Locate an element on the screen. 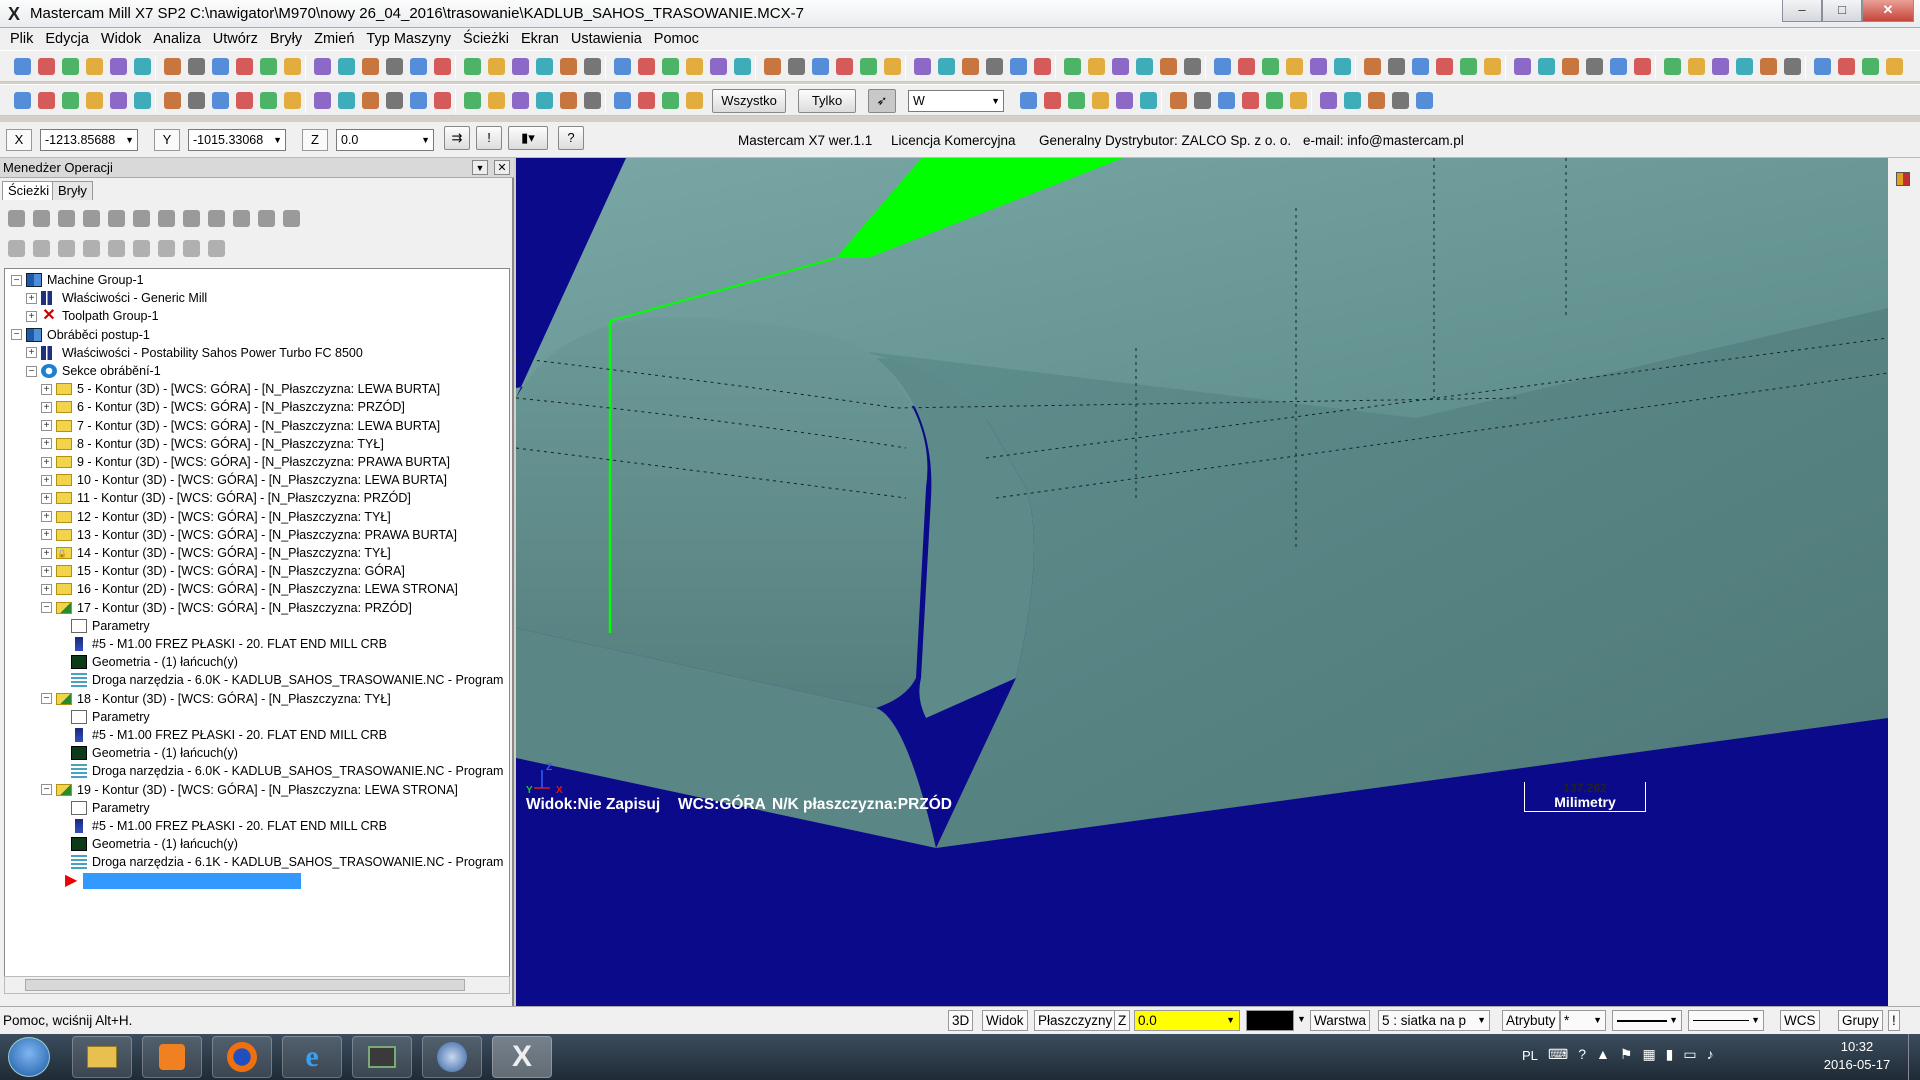 The height and width of the screenshot is (1080, 1920). network-app-taskbar-icon is located at coordinates (382, 1057).